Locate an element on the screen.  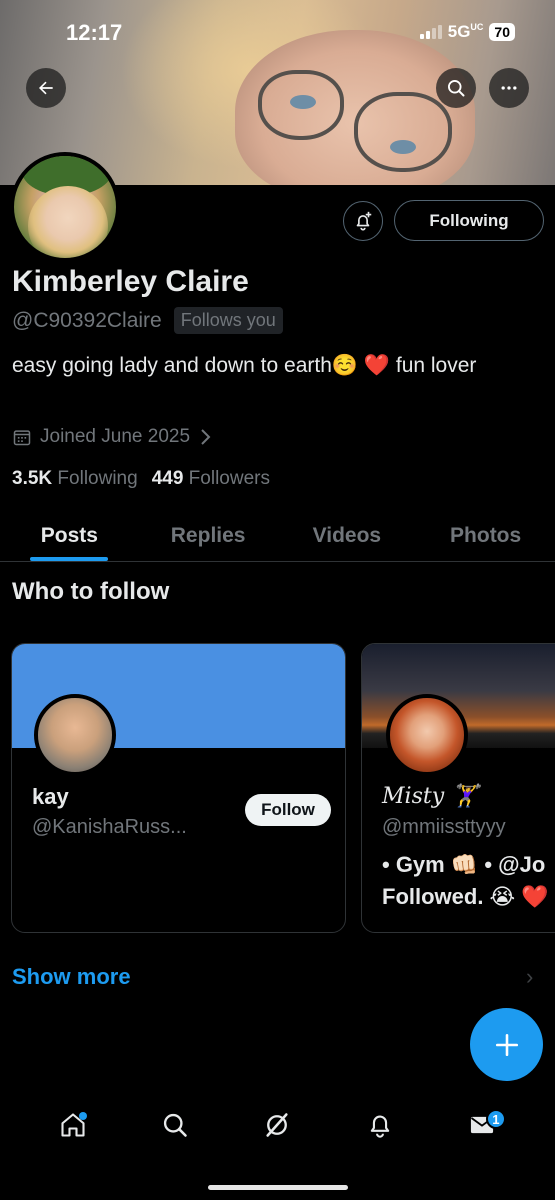
profile-tabs: Posts Replies Videos Photos is located at coordinates (277, 536).